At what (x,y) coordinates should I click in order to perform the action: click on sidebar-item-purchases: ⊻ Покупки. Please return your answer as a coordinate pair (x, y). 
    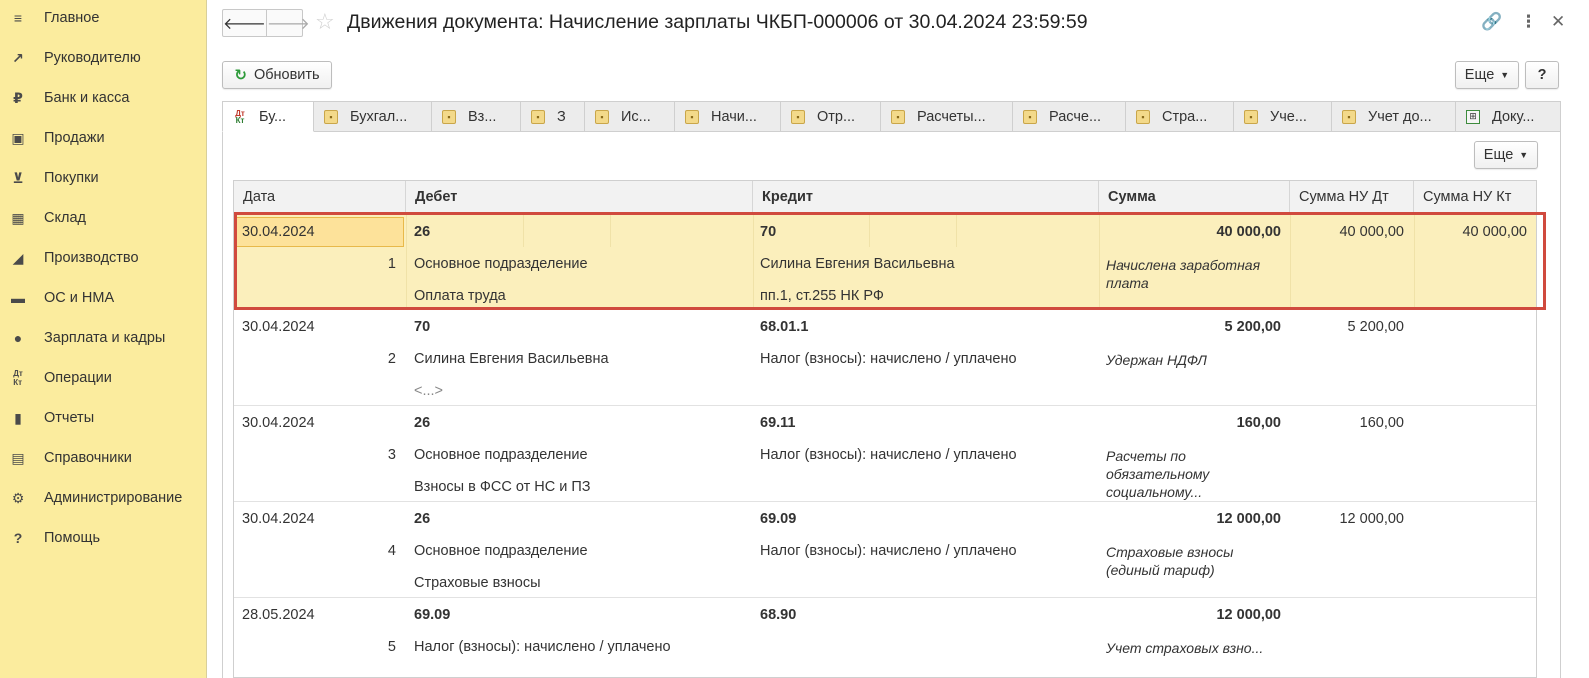
    Looking at the image, I should click on (103, 178).